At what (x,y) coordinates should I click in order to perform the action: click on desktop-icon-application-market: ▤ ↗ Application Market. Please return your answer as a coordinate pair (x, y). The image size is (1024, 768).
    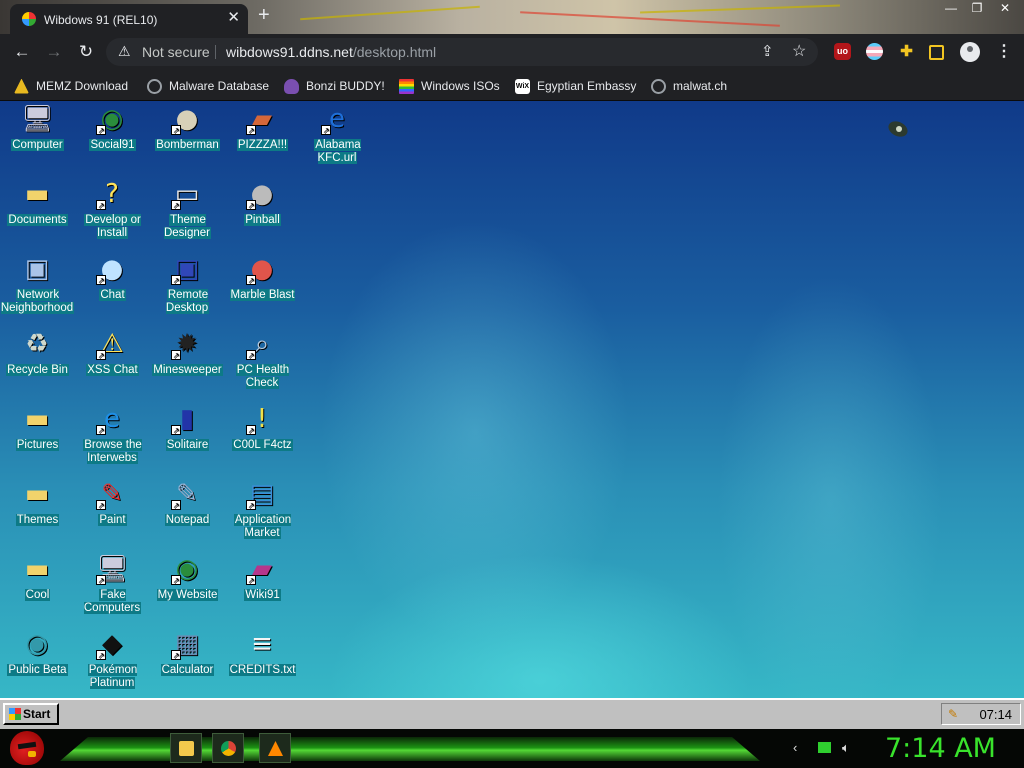
    Looking at the image, I should click on (262, 513).